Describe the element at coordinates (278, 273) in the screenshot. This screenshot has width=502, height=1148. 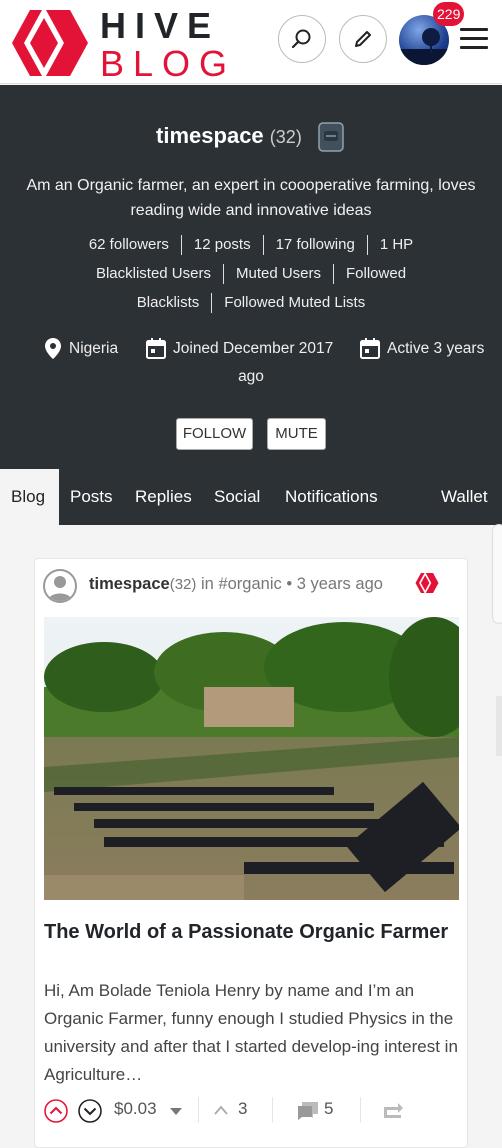
I see `muted-users-link: Muted Users` at that location.